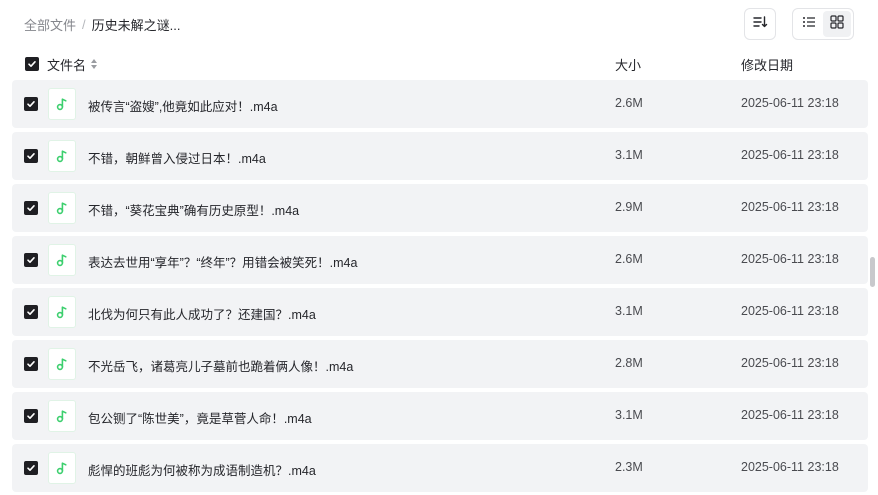  I want to click on table-row: 不错，朝鲜曾入侵过日本！.m4a 3.1M 2025-06-11 23:18, so click(440, 156).